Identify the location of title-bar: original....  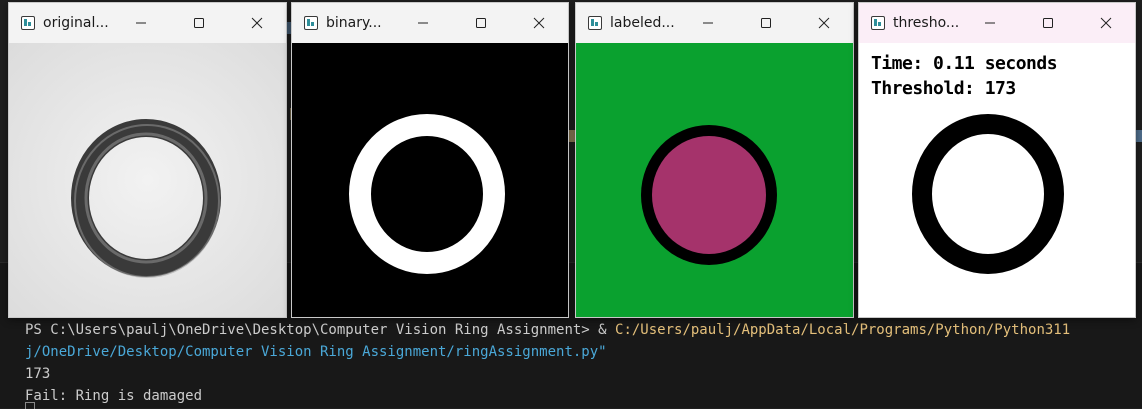
(147, 23).